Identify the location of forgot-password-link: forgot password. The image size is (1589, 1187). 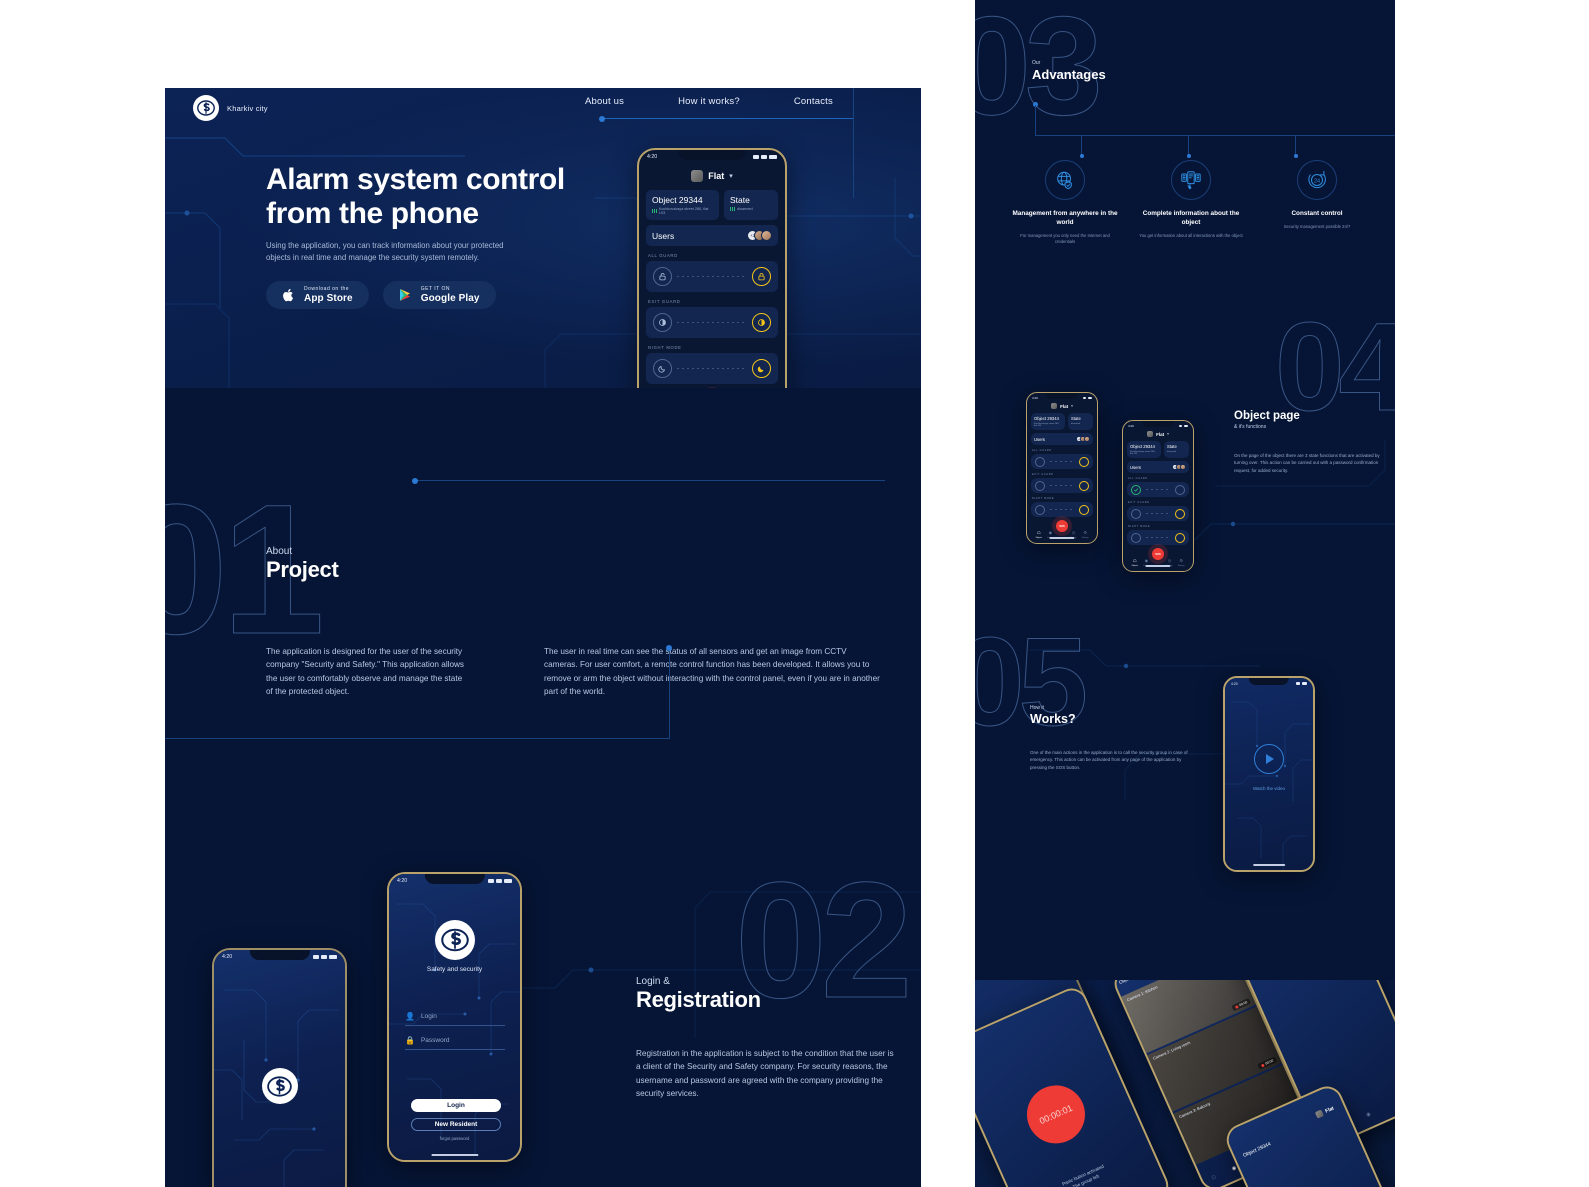
(454, 1138).